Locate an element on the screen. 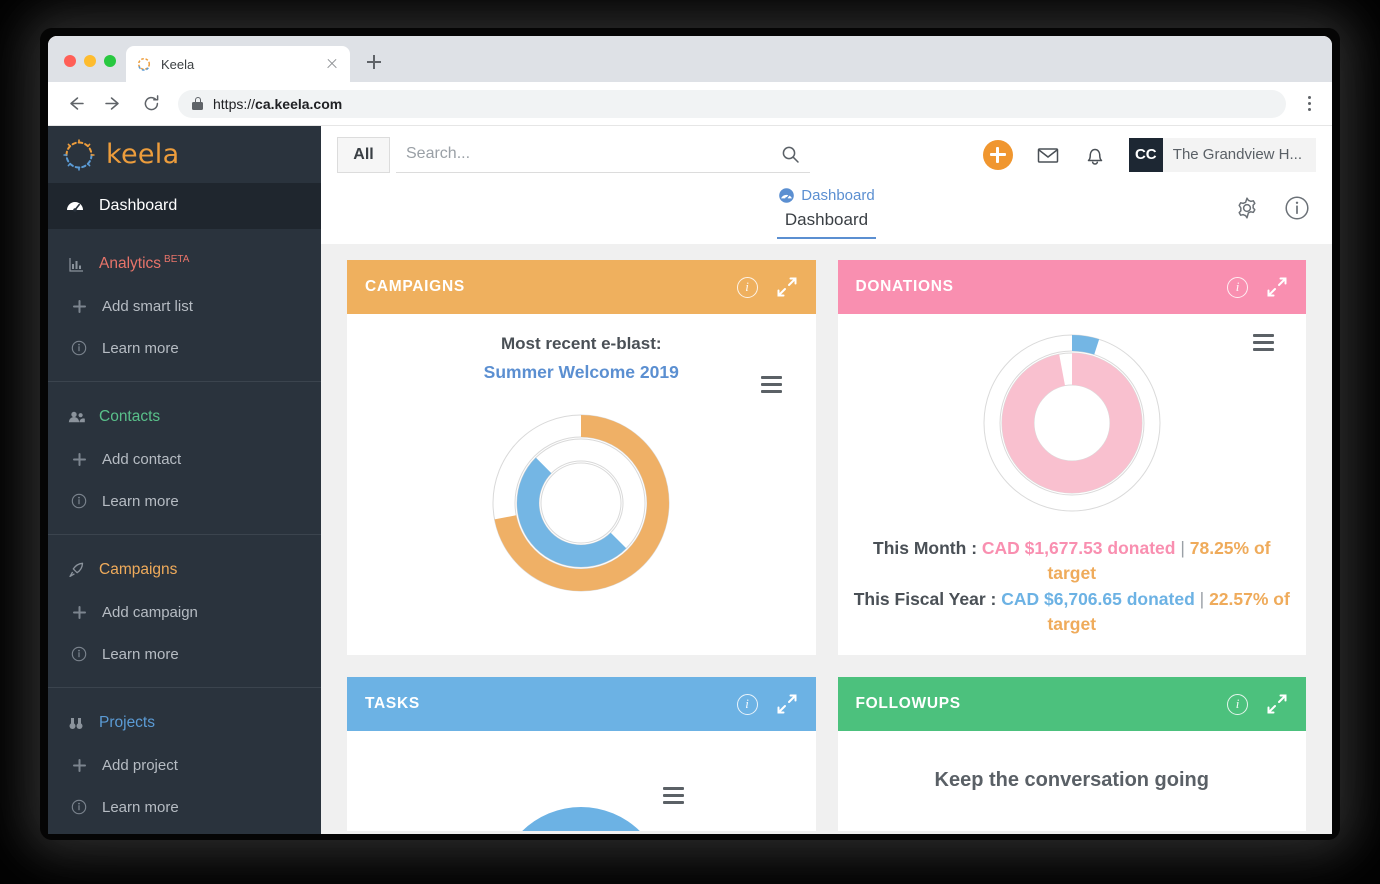 The height and width of the screenshot is (884, 1380). breadcrumb-label: Dashboard is located at coordinates (838, 195).